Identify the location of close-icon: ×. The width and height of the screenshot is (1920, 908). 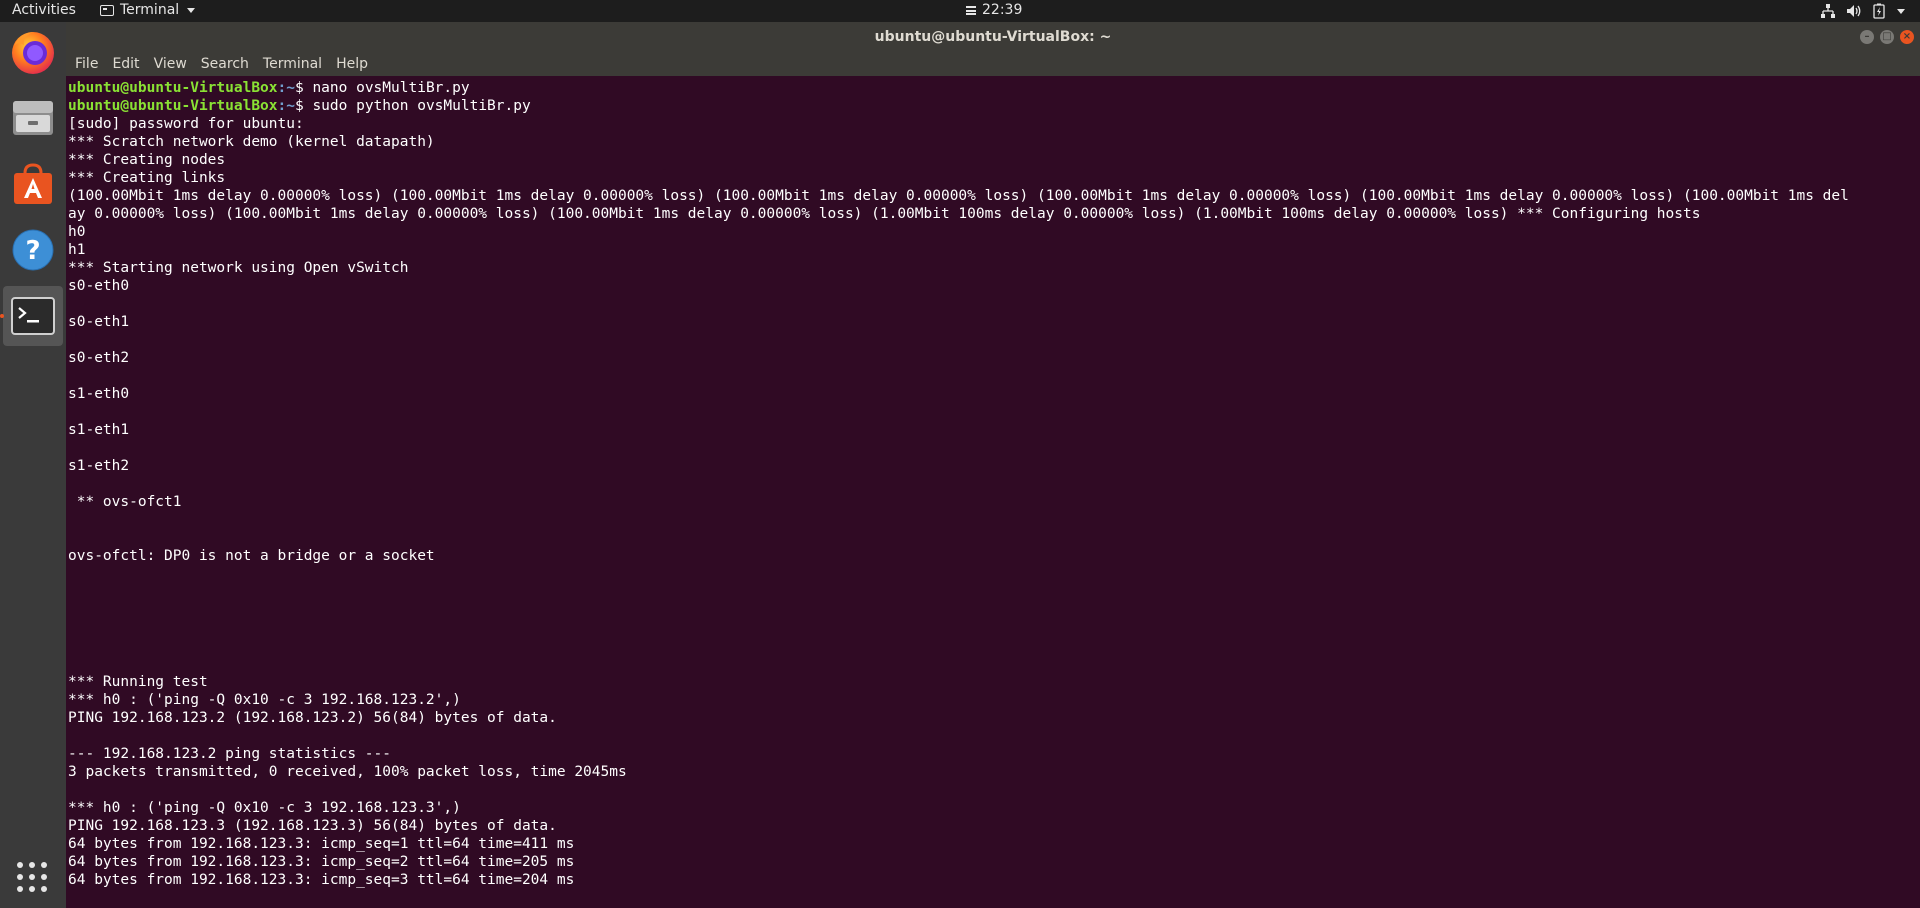
(1907, 36).